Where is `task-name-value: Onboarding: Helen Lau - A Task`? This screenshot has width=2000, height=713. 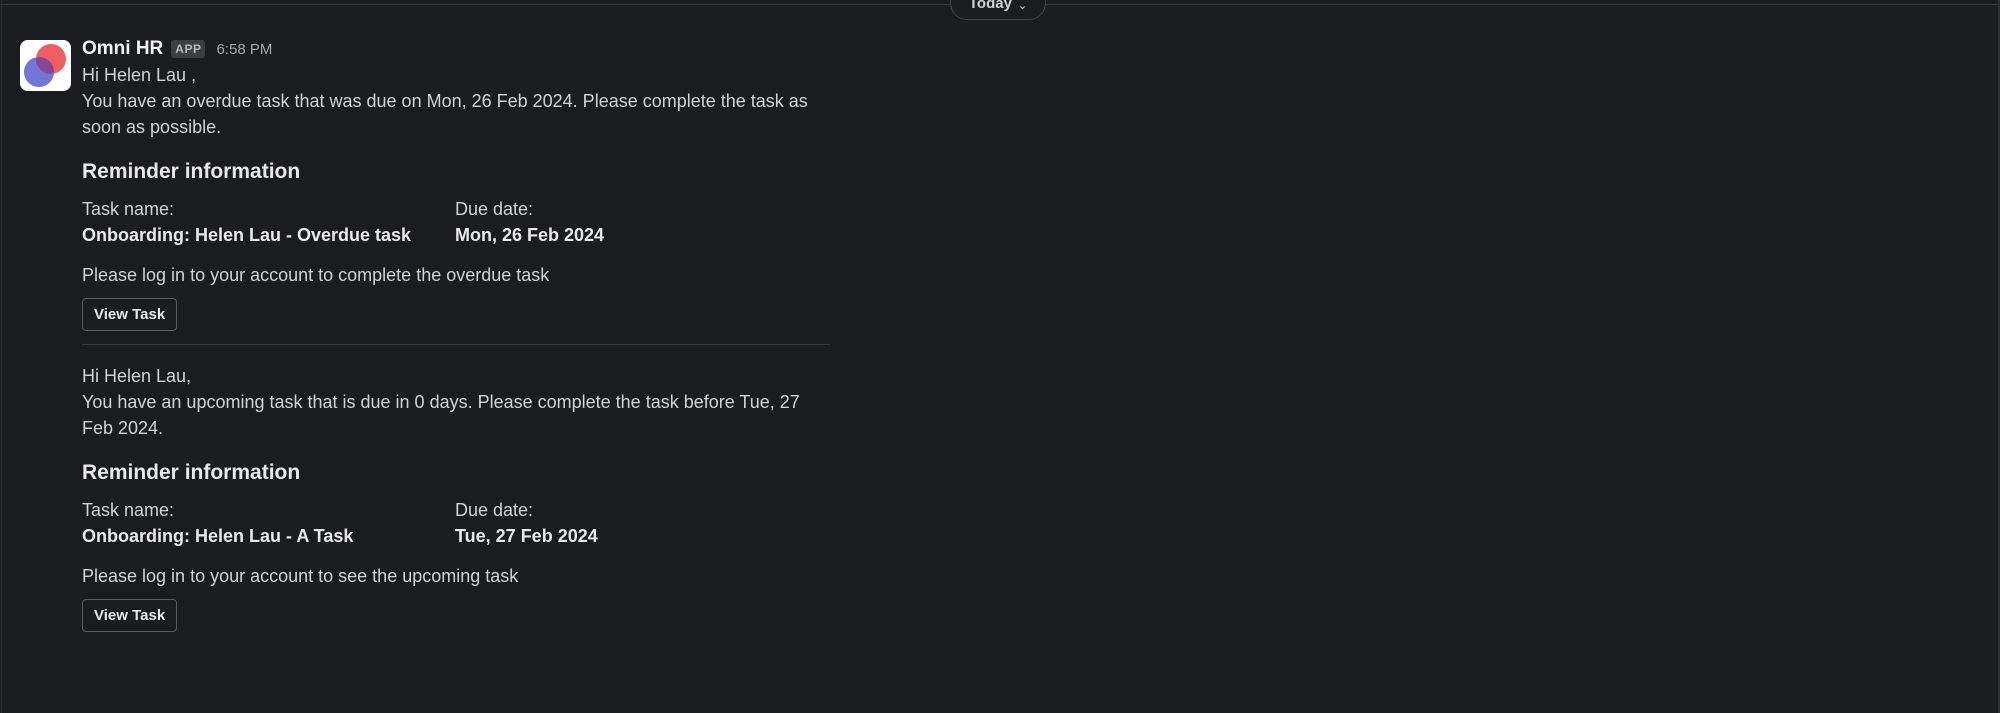 task-name-value: Onboarding: Helen Lau - A Task is located at coordinates (218, 536).